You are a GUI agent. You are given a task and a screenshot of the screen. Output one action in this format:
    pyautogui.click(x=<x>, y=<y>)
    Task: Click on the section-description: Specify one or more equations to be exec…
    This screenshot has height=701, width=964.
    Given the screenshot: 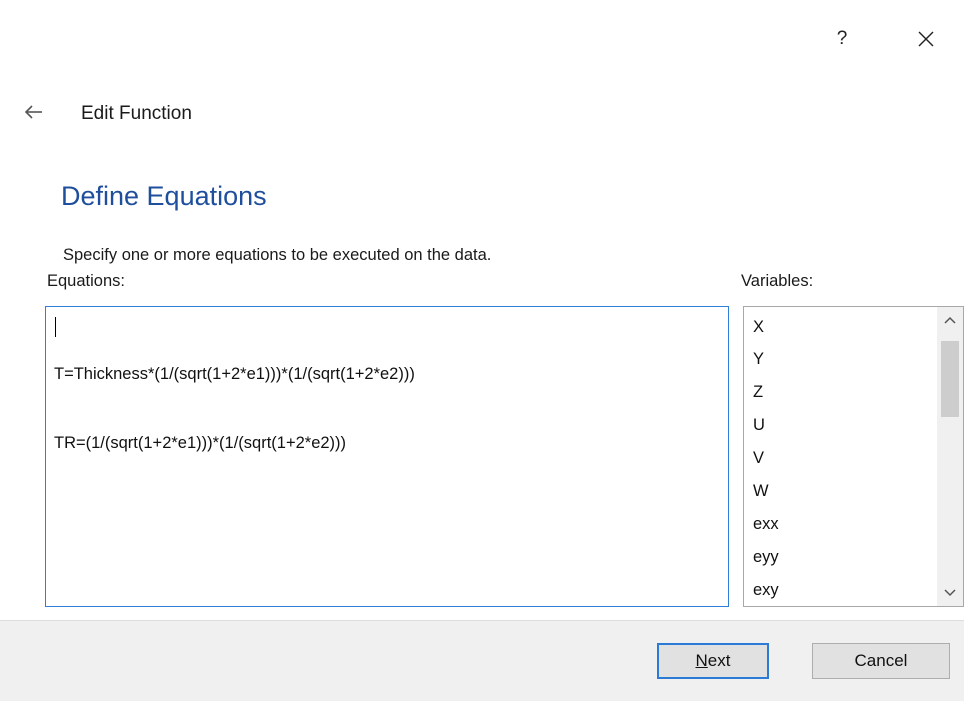 What is the action you would take?
    pyautogui.click(x=277, y=255)
    